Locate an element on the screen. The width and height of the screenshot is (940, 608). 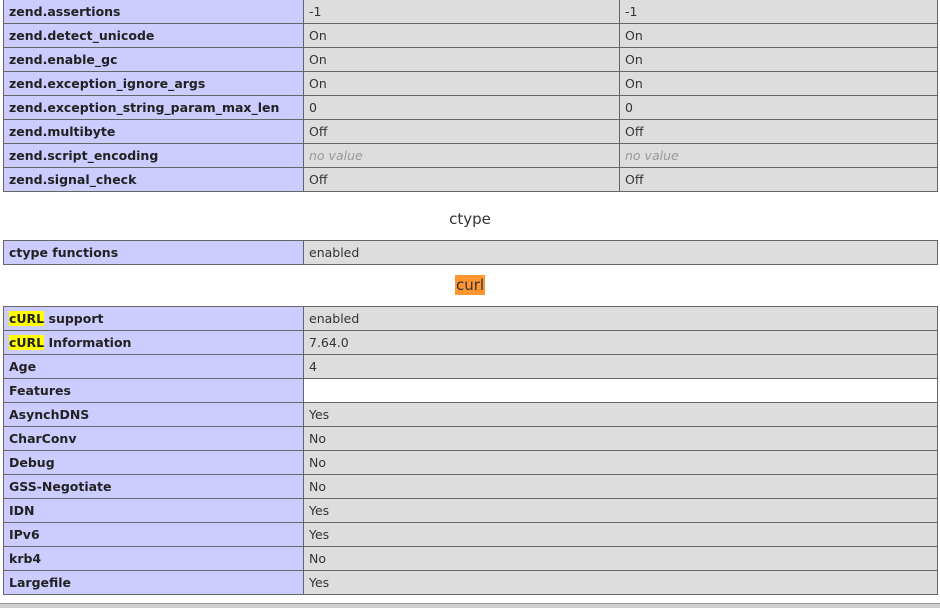
table-row: zend.multibyte Off Off is located at coordinates (470, 131).